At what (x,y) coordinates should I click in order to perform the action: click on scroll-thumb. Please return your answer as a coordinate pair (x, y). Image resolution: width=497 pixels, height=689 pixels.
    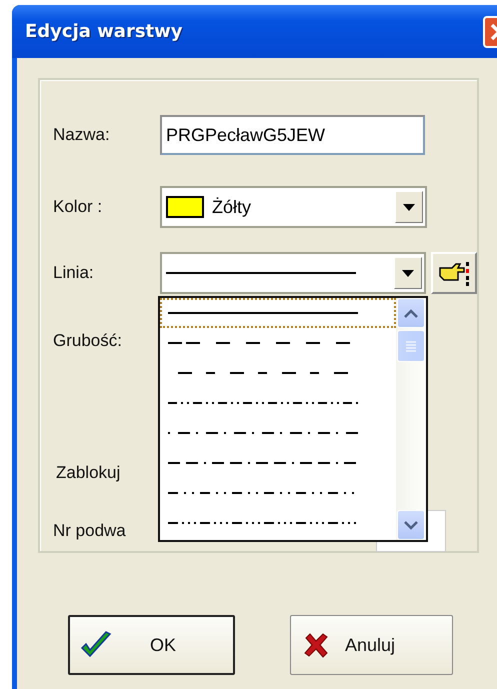
    Looking at the image, I should click on (411, 346).